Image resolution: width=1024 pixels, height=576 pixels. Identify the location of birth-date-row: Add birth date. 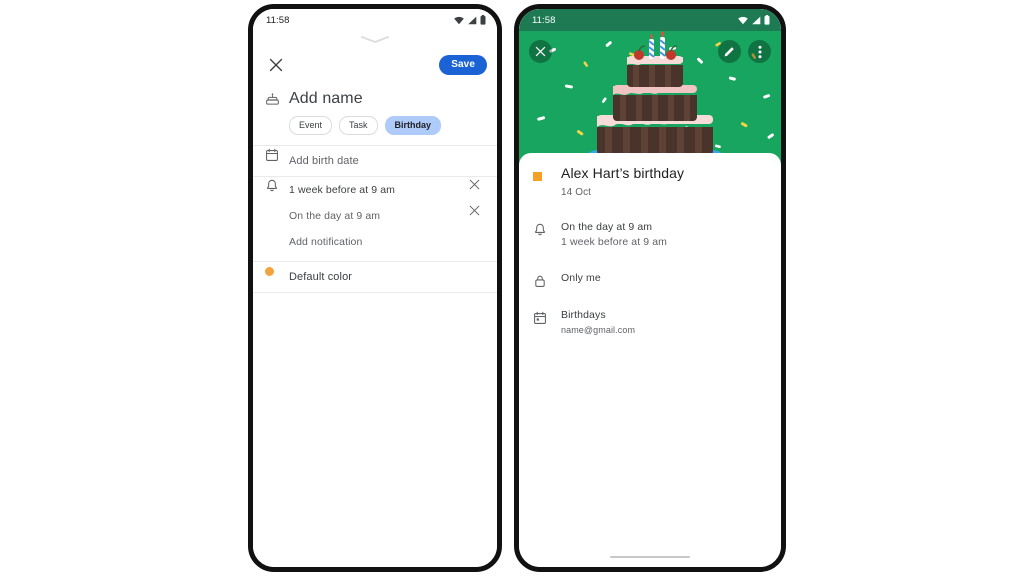
(375, 161).